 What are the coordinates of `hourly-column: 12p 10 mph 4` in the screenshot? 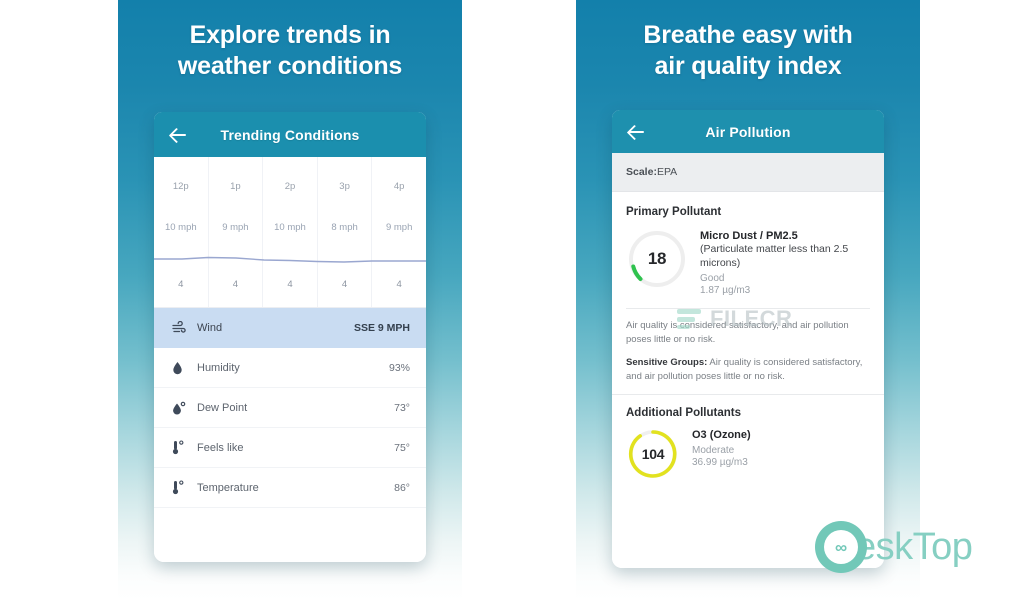 It's located at (181, 232).